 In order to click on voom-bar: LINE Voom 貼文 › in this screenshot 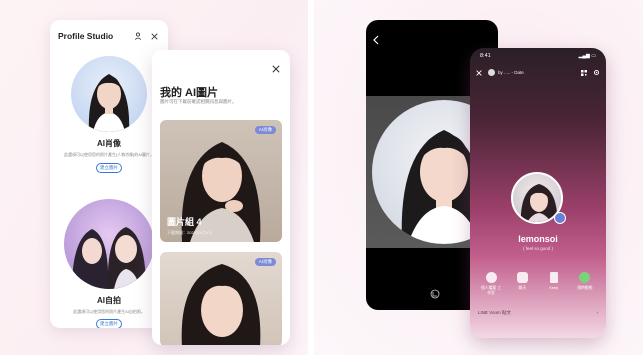, I will do `click(538, 313)`.